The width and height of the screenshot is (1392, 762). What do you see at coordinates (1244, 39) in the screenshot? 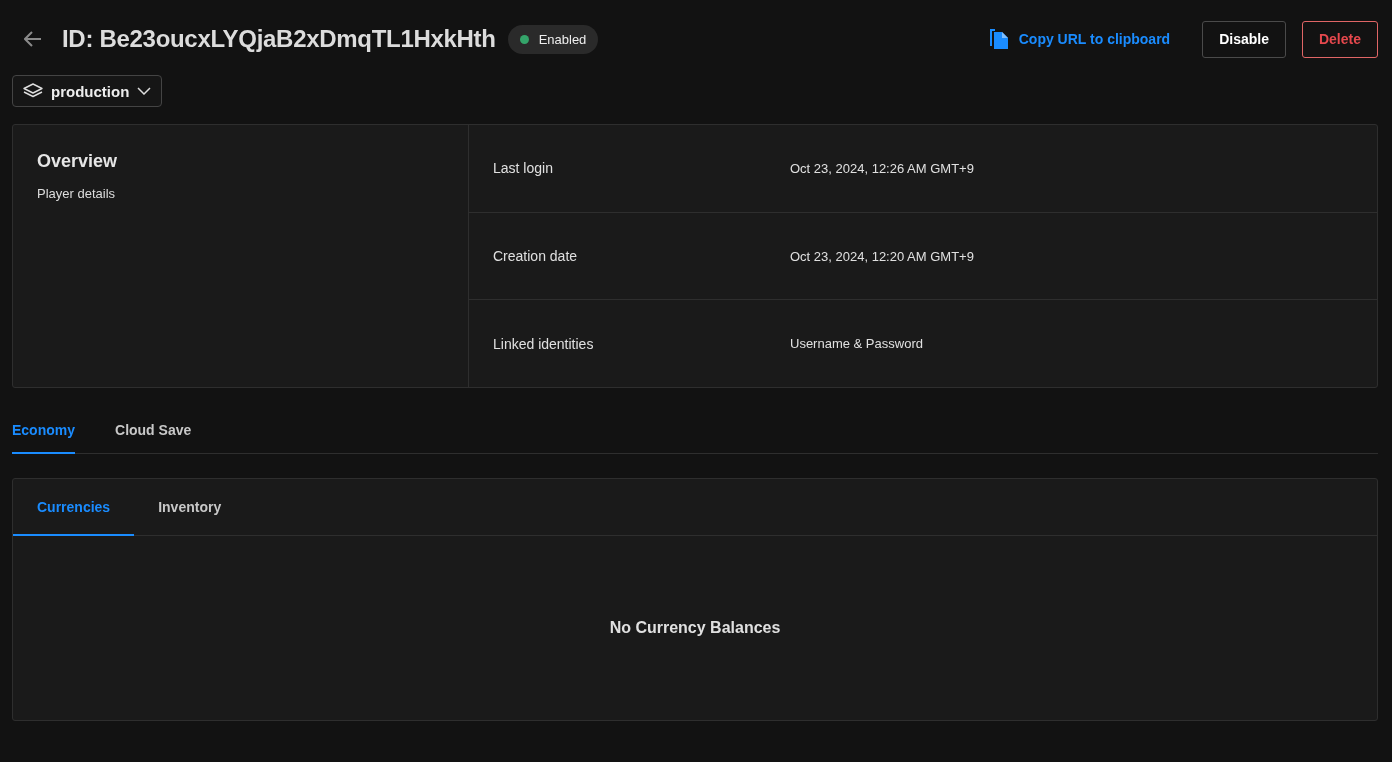
I see `disable-button: Disable` at bounding box center [1244, 39].